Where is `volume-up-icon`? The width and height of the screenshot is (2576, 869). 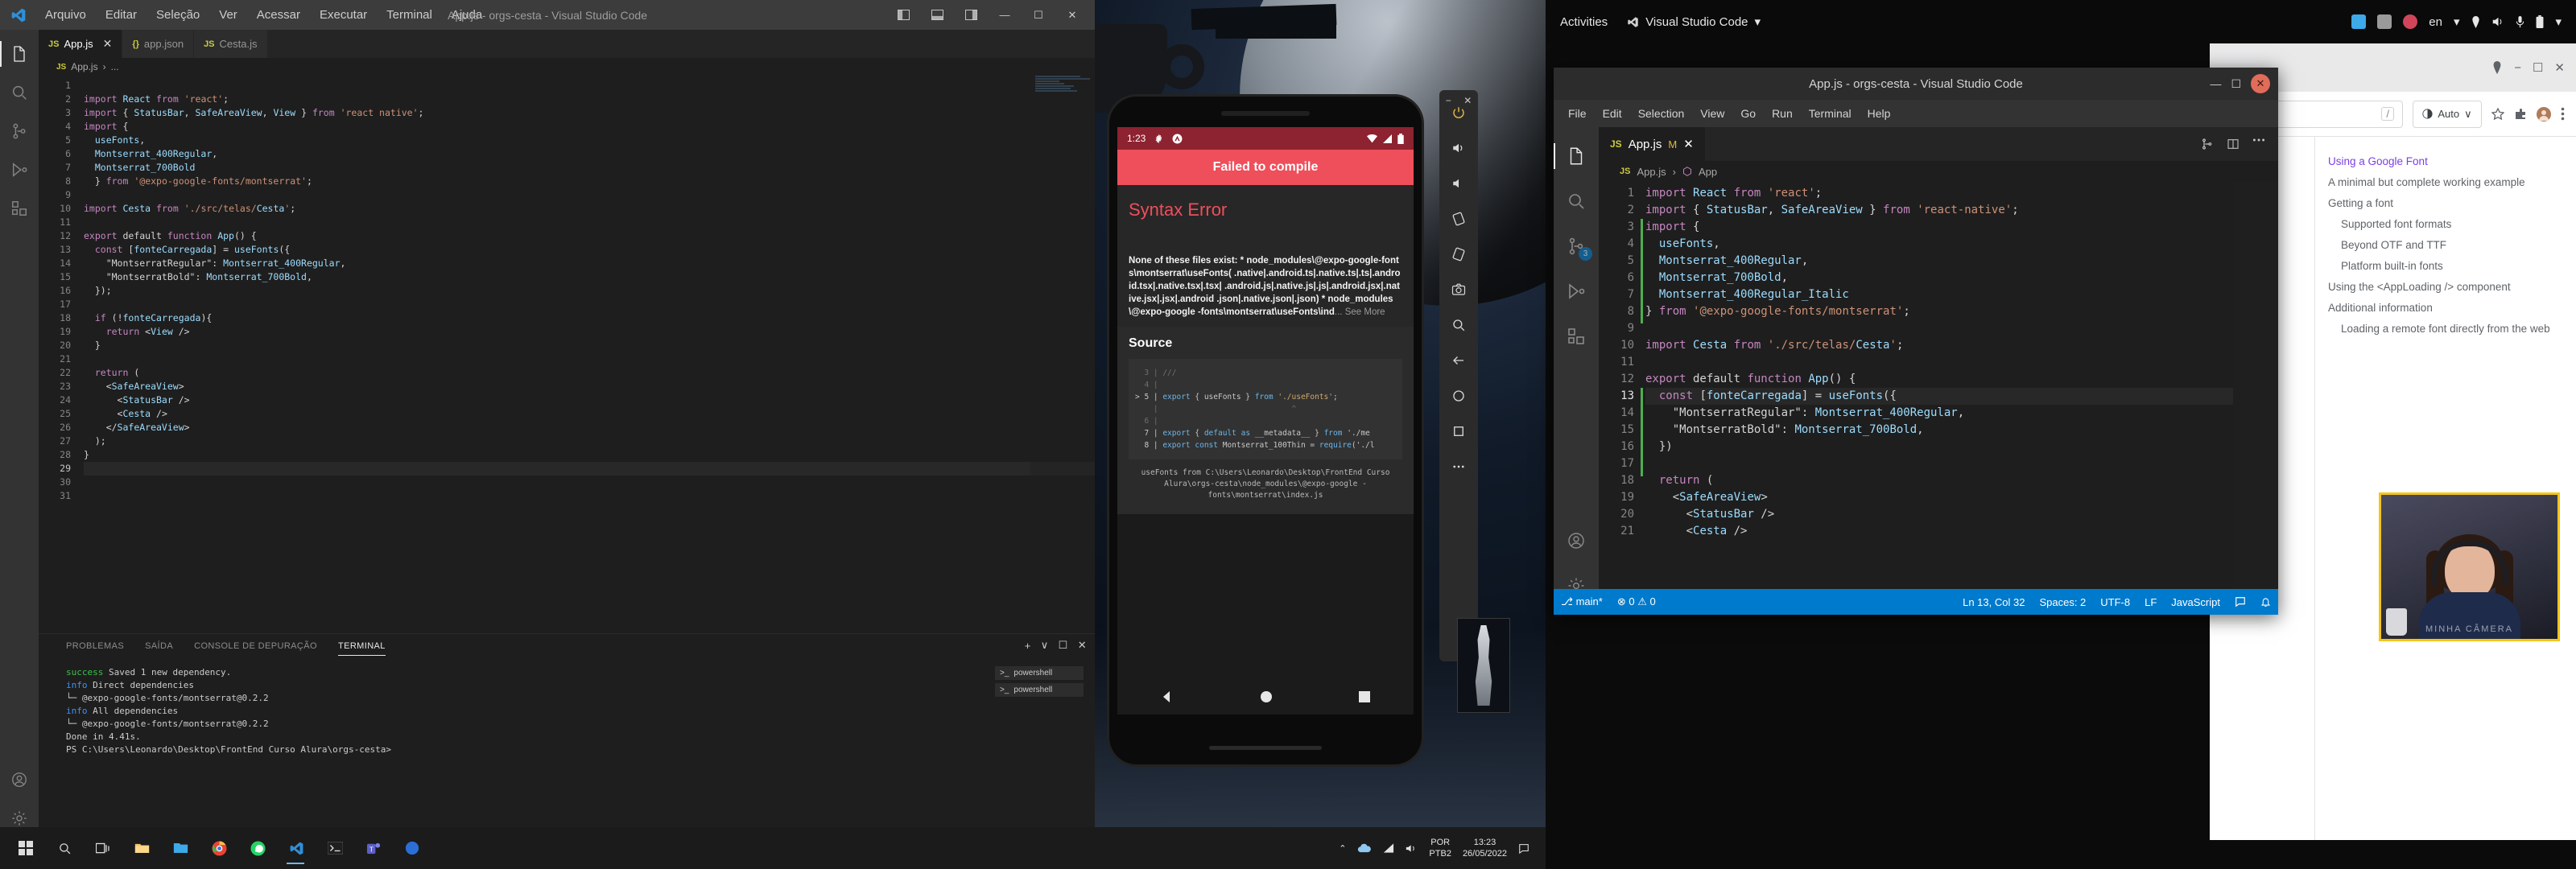 volume-up-icon is located at coordinates (1458, 148).